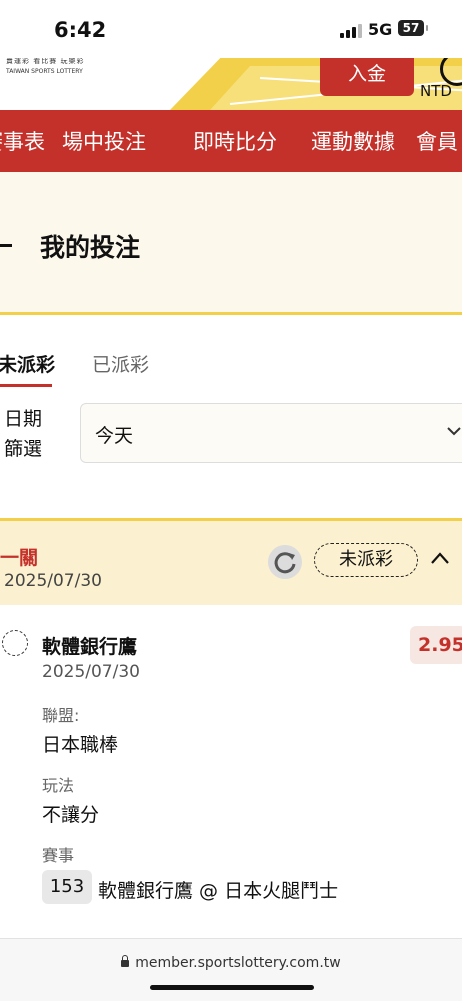 This screenshot has width=462, height=1001. Describe the element at coordinates (71, 815) in the screenshot. I see `market-value: 不讓分` at that location.